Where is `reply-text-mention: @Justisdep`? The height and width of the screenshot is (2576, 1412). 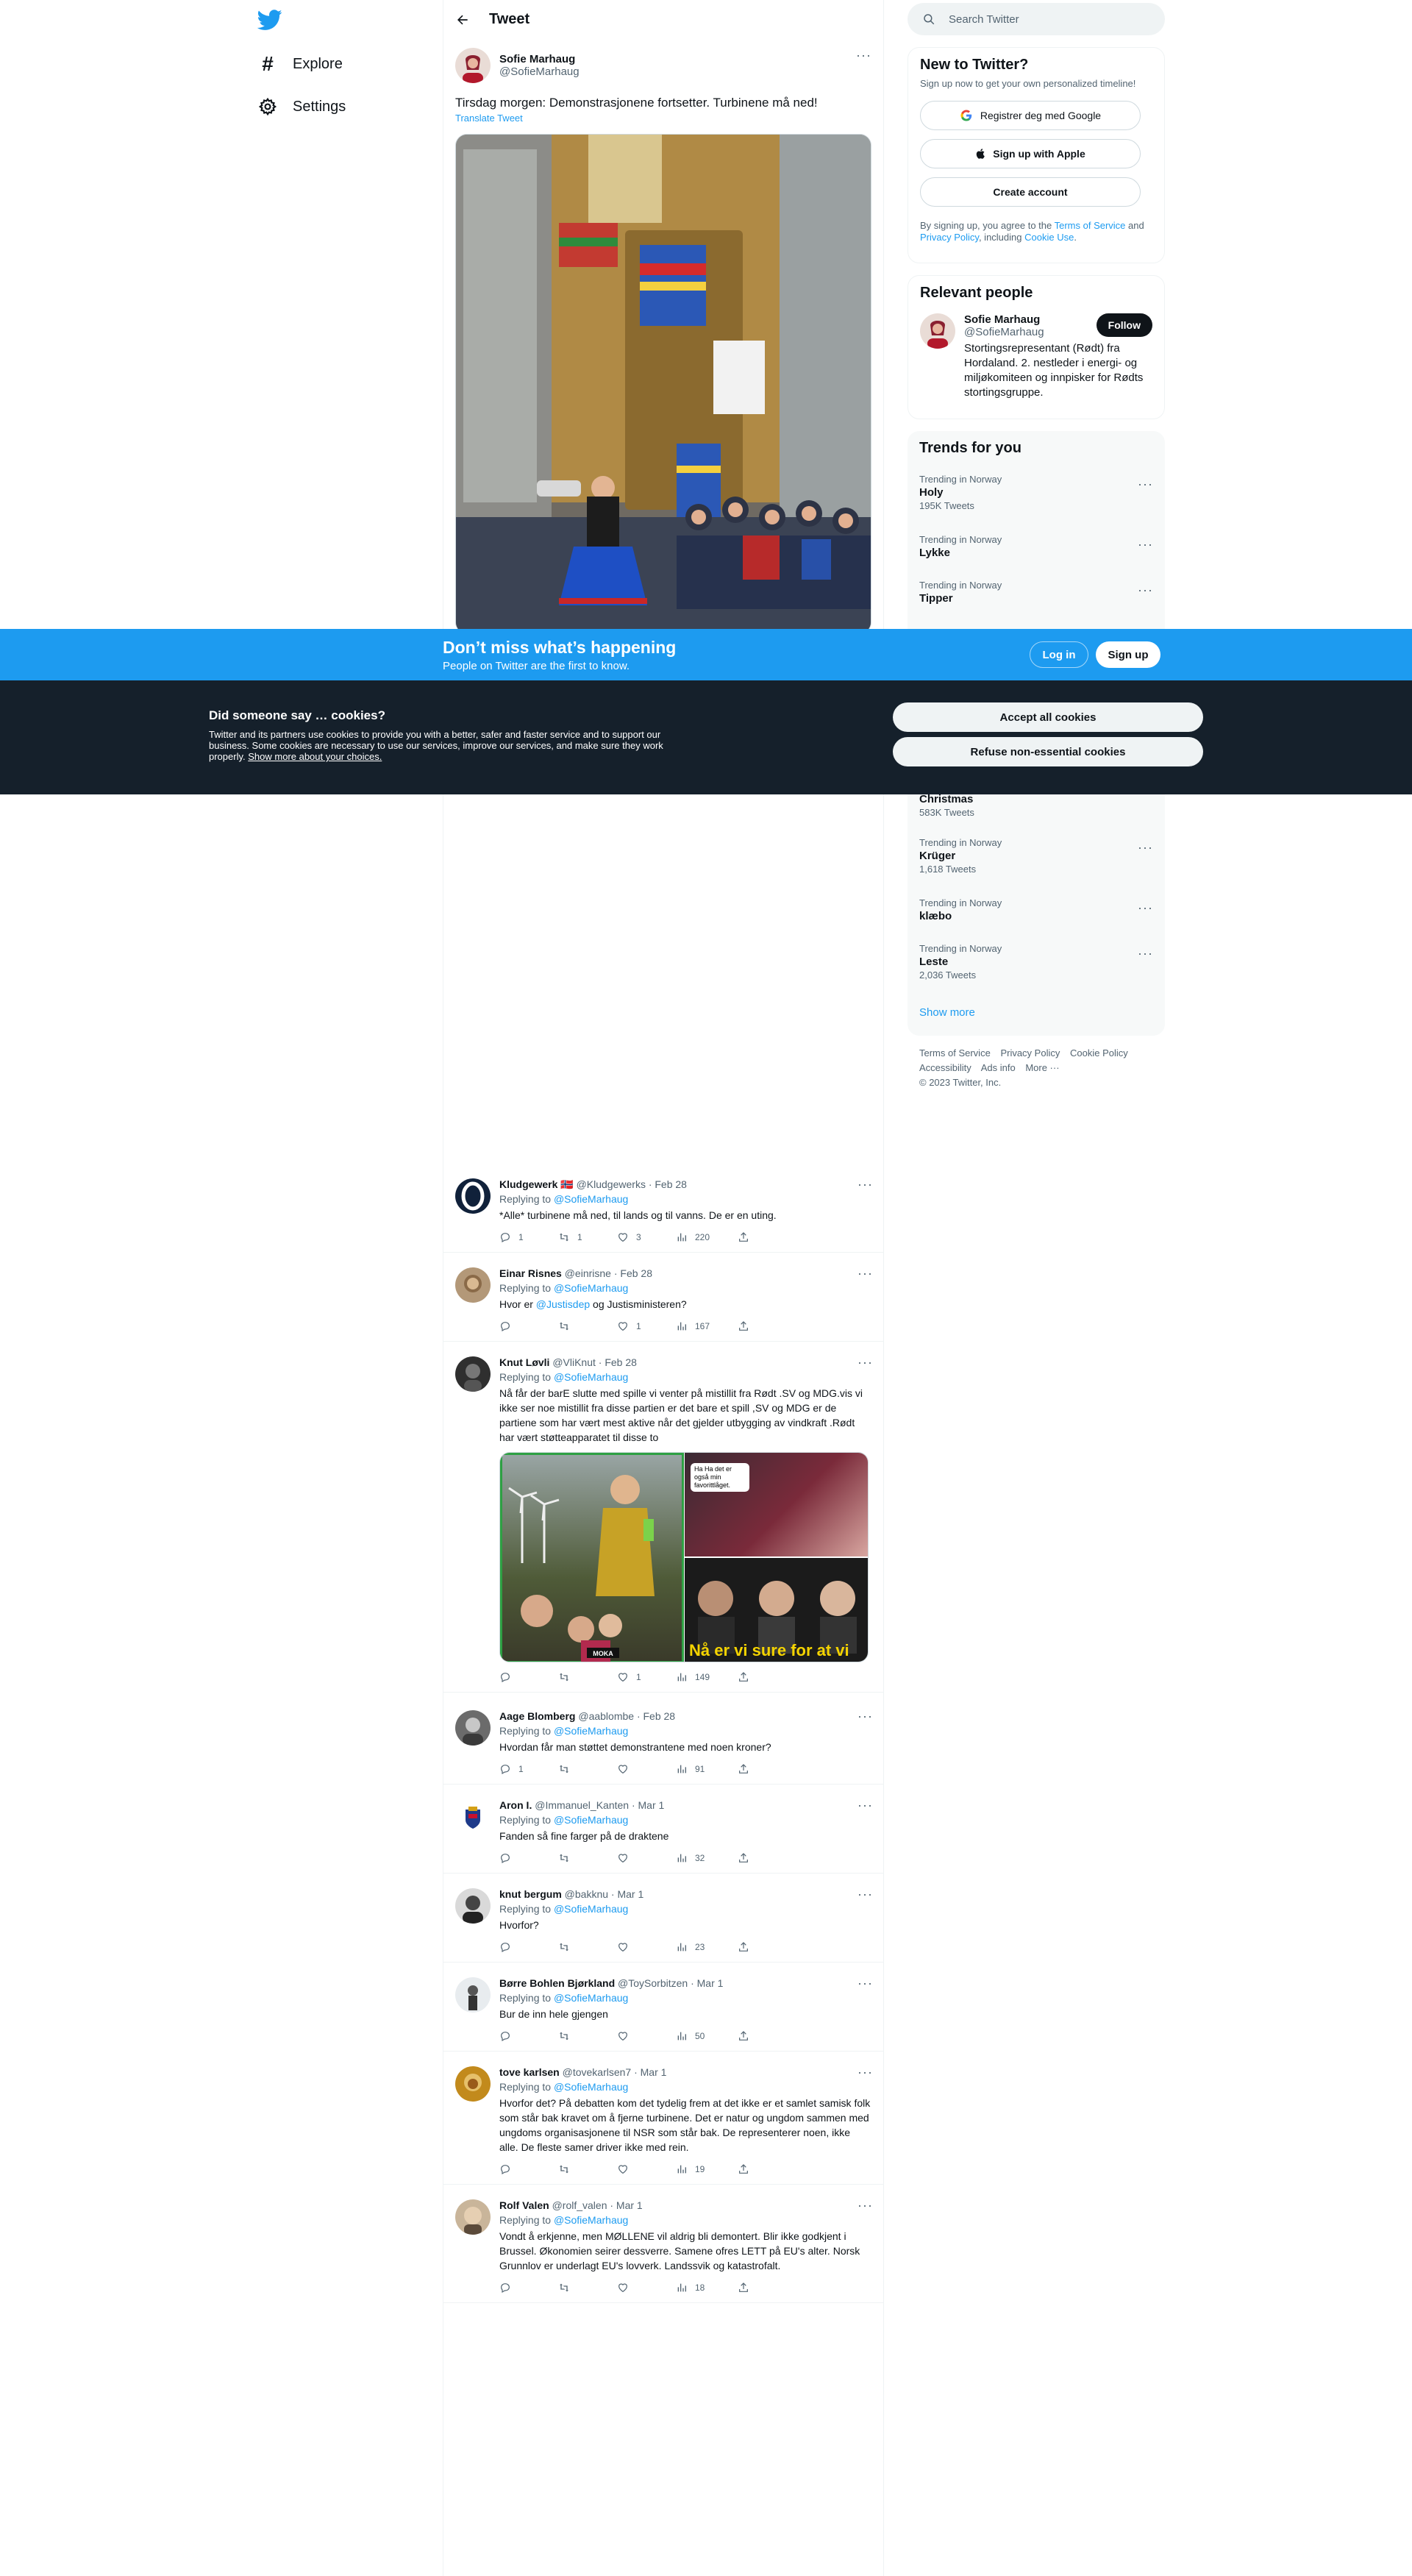 reply-text-mention: @Justisdep is located at coordinates (563, 1304).